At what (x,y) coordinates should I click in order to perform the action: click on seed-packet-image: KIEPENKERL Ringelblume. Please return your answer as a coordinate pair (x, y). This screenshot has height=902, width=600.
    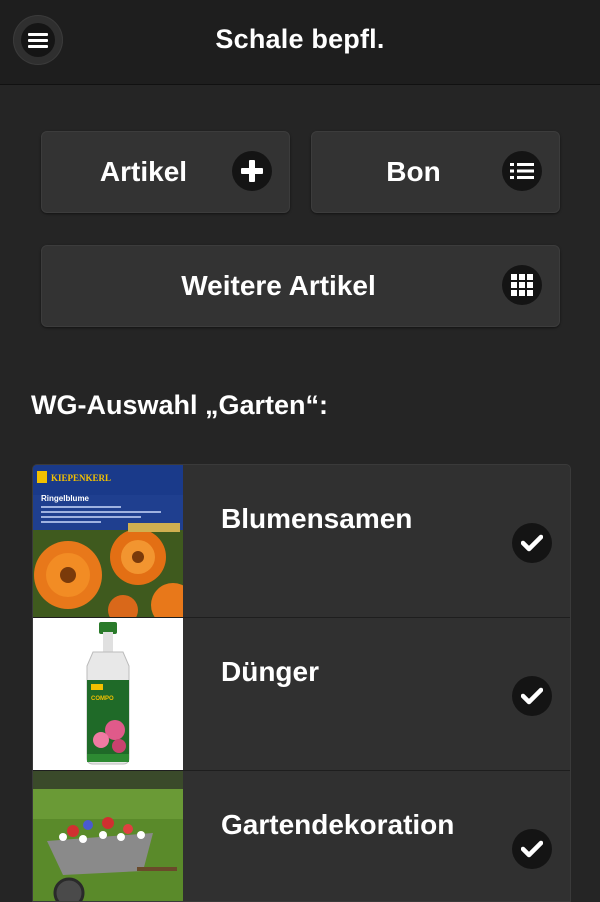
    Looking at the image, I should click on (108, 541).